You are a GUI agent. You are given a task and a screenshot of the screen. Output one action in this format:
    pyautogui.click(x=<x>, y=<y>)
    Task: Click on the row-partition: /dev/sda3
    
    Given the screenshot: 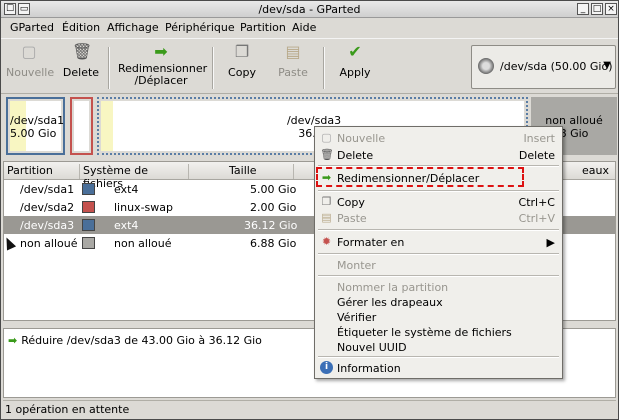 What is the action you would take?
    pyautogui.click(x=47, y=225)
    